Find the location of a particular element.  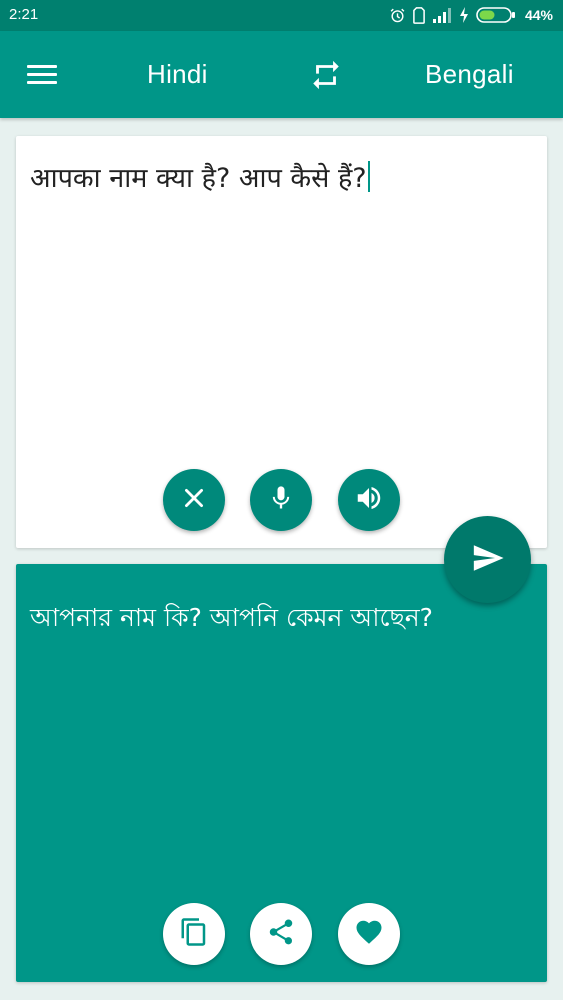

mic-button is located at coordinates (281, 500).